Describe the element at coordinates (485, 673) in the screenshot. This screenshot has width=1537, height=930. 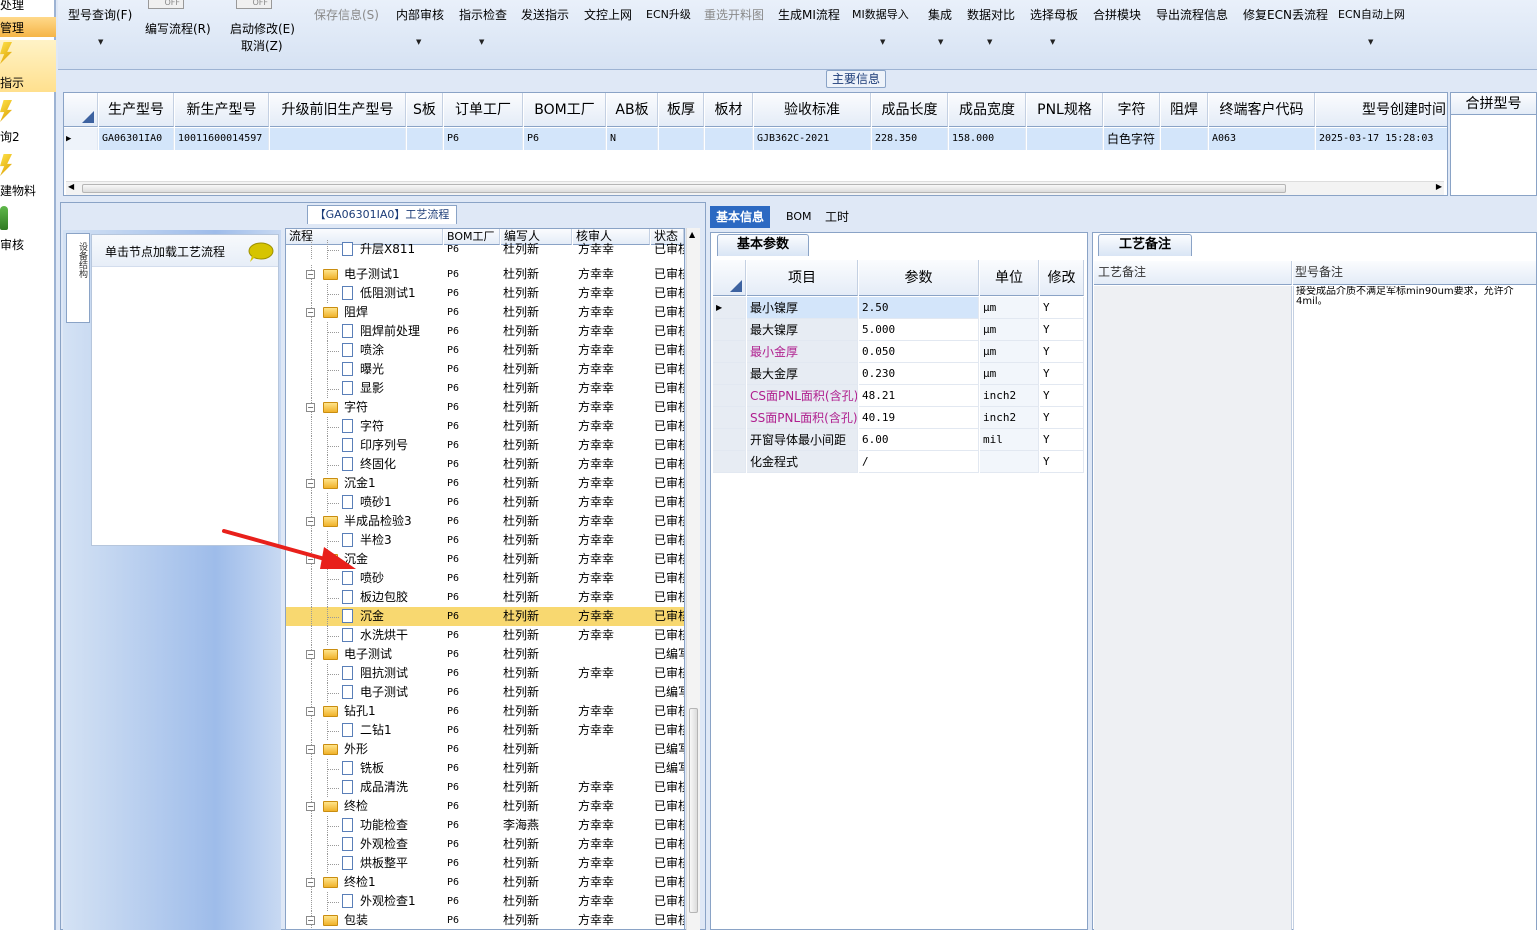
I see `tree-row: 阻抗测试 P6 杜列新 方幸幸 已审核` at that location.